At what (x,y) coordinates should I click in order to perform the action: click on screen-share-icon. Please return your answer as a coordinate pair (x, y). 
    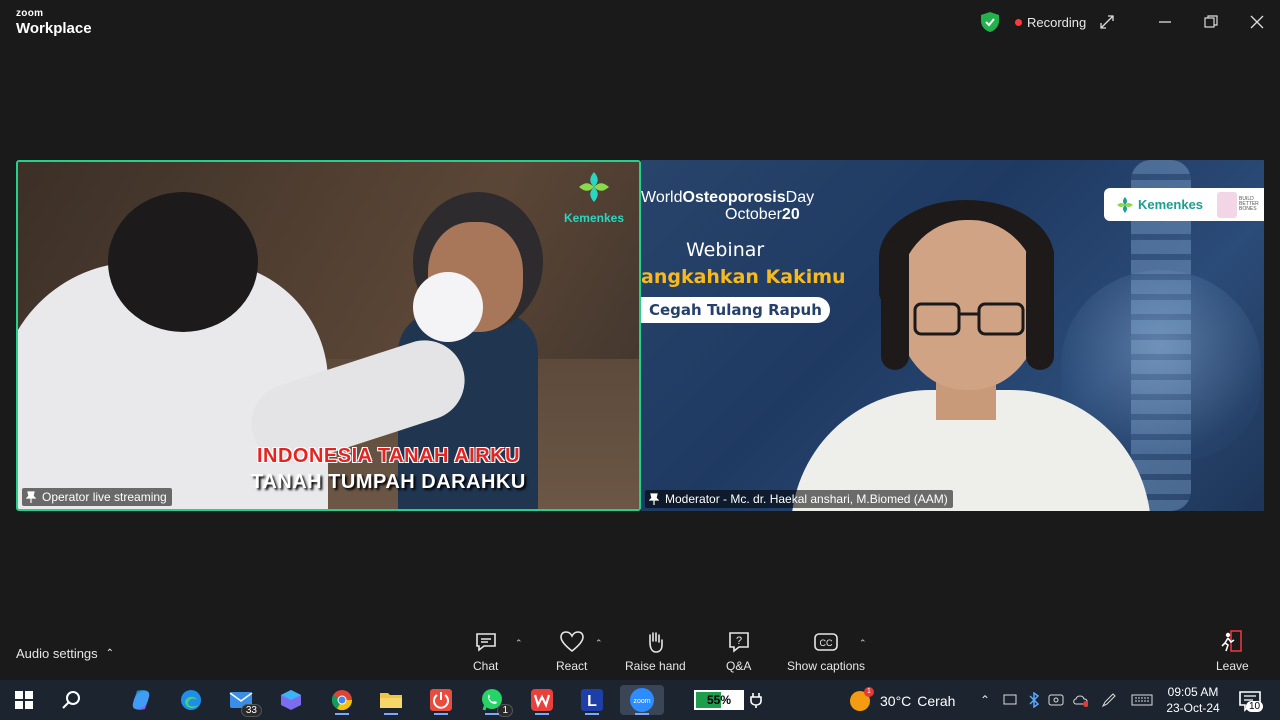
    Looking at the image, I should click on (1010, 699).